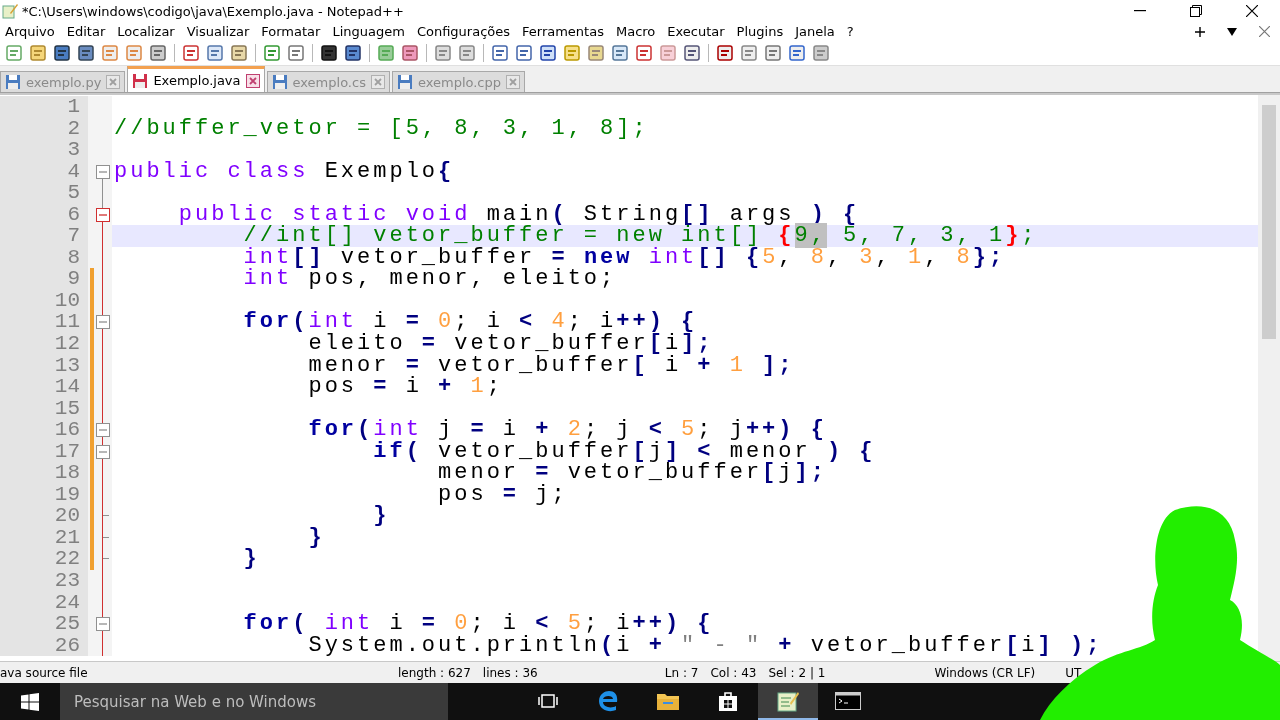  Describe the element at coordinates (1140, 11) in the screenshot. I see `minimize-icon` at that location.